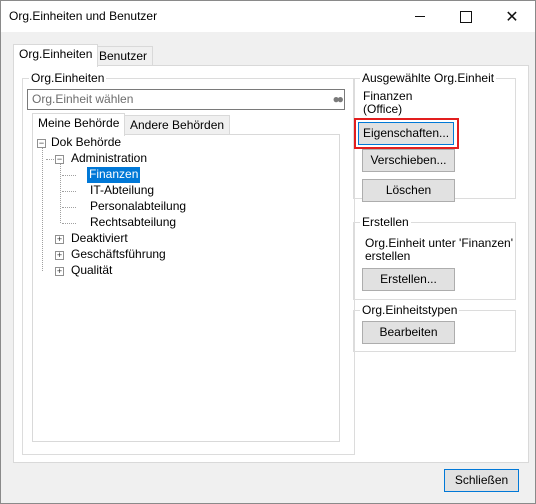 Image resolution: width=536 pixels, height=504 pixels. What do you see at coordinates (439, 243) in the screenshot?
I see `create-text-line1: Org.Einheit unter 'Finanzen'` at bounding box center [439, 243].